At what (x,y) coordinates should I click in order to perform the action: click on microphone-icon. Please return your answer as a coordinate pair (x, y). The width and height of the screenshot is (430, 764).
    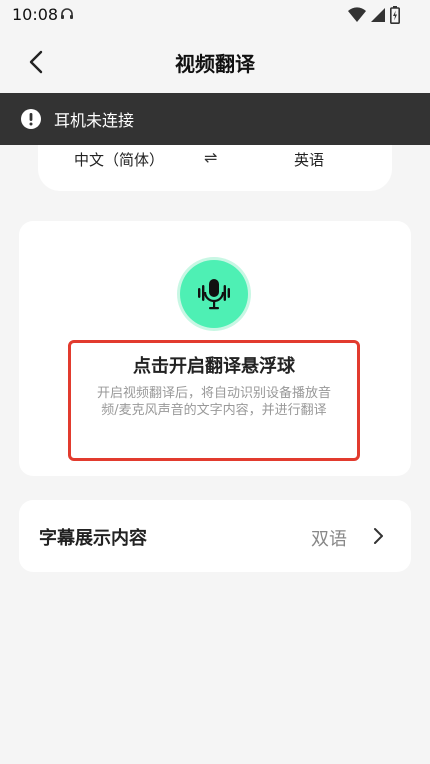
    Looking at the image, I should click on (214, 294).